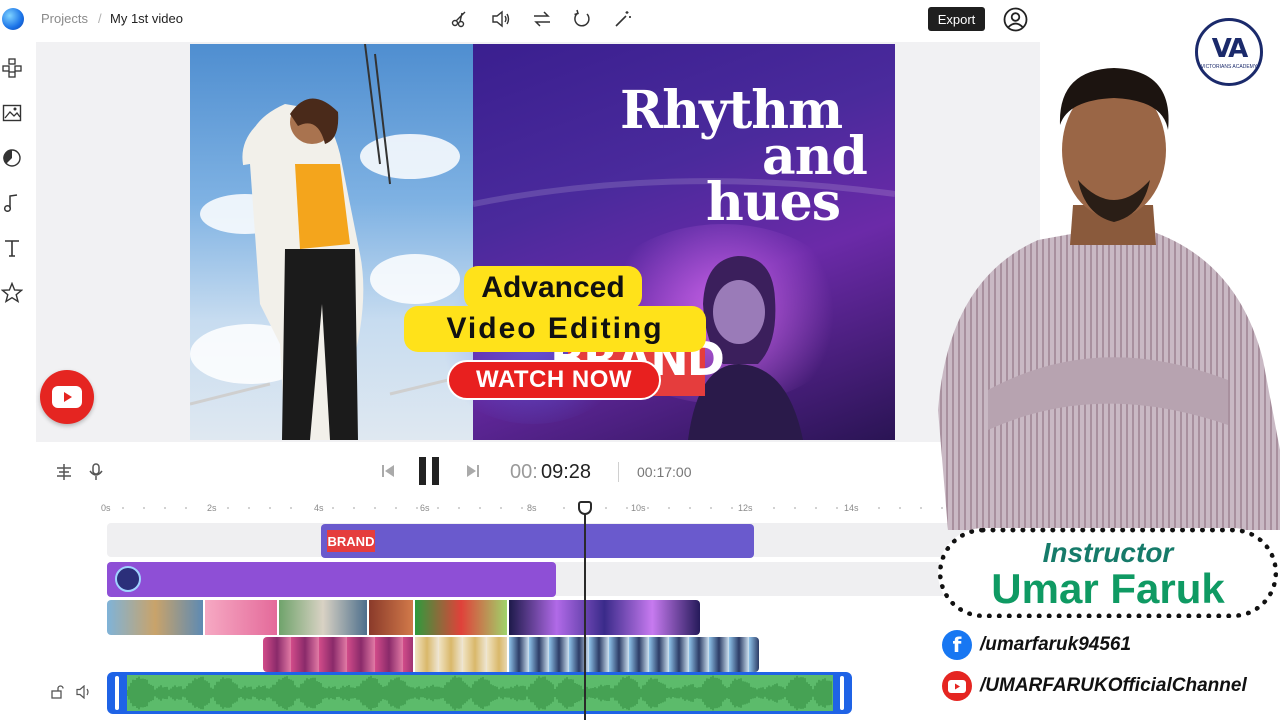  What do you see at coordinates (554, 380) in the screenshot?
I see `watch-now-button: WATCH NOW` at bounding box center [554, 380].